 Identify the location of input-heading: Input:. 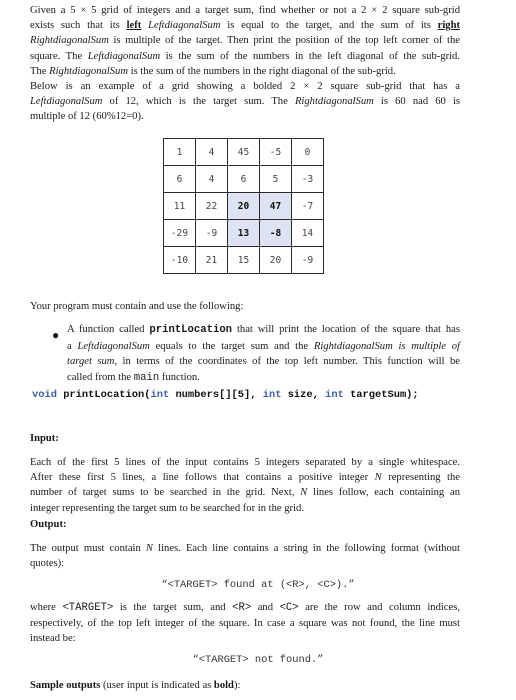
(44, 438).